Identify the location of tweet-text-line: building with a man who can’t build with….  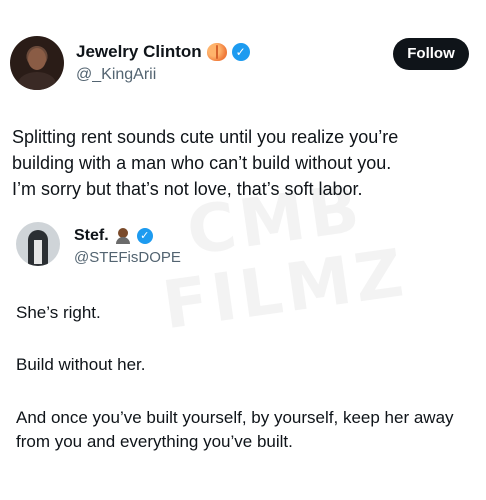
(202, 163).